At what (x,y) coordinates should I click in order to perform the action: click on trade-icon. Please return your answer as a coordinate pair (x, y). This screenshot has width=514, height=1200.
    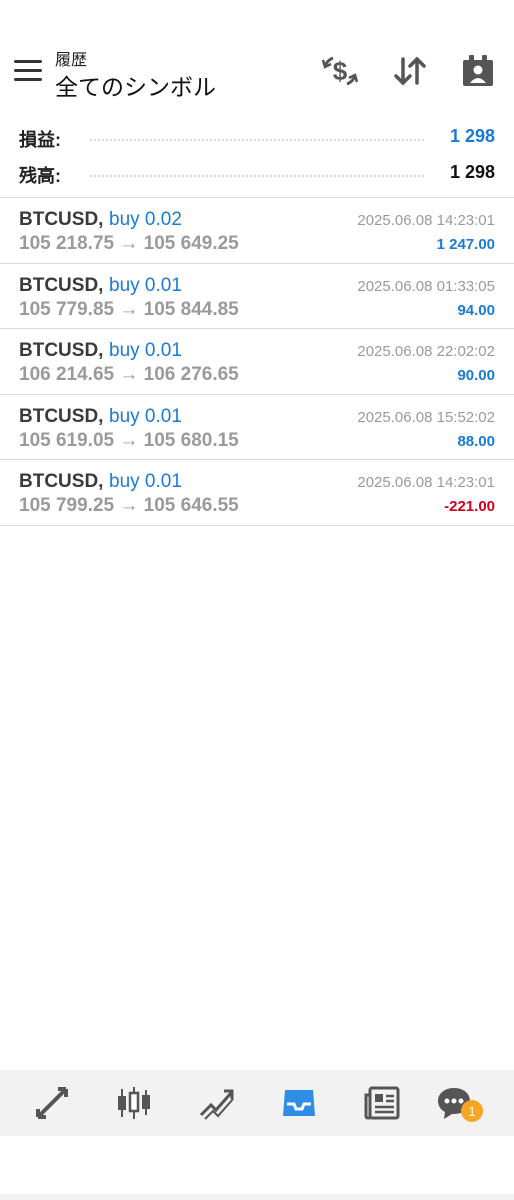
    Looking at the image, I should click on (217, 1103).